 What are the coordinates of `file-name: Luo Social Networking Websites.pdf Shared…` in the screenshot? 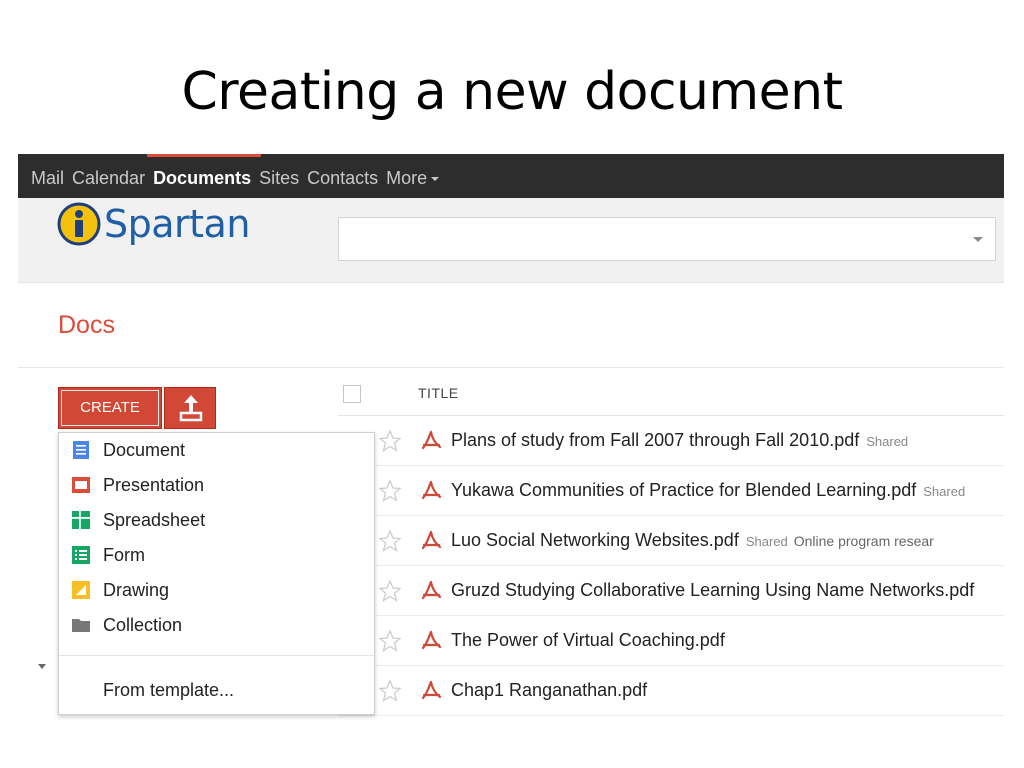 It's located at (692, 540).